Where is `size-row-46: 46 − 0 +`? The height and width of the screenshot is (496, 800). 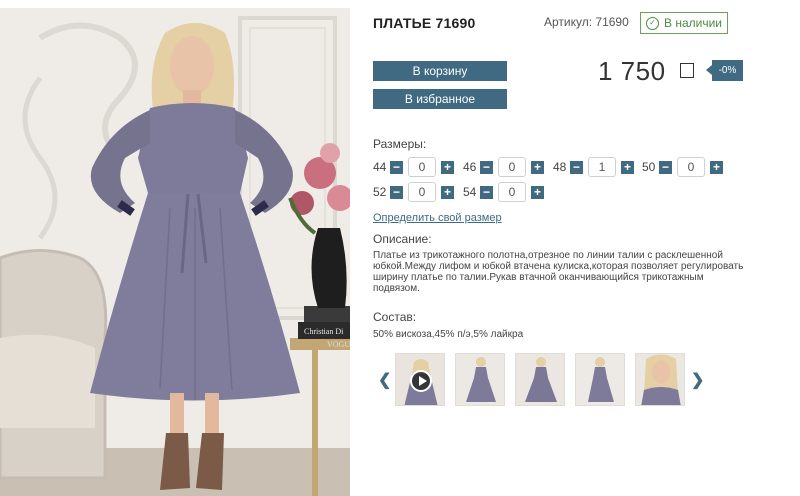 size-row-46: 46 − 0 + is located at coordinates (503, 167).